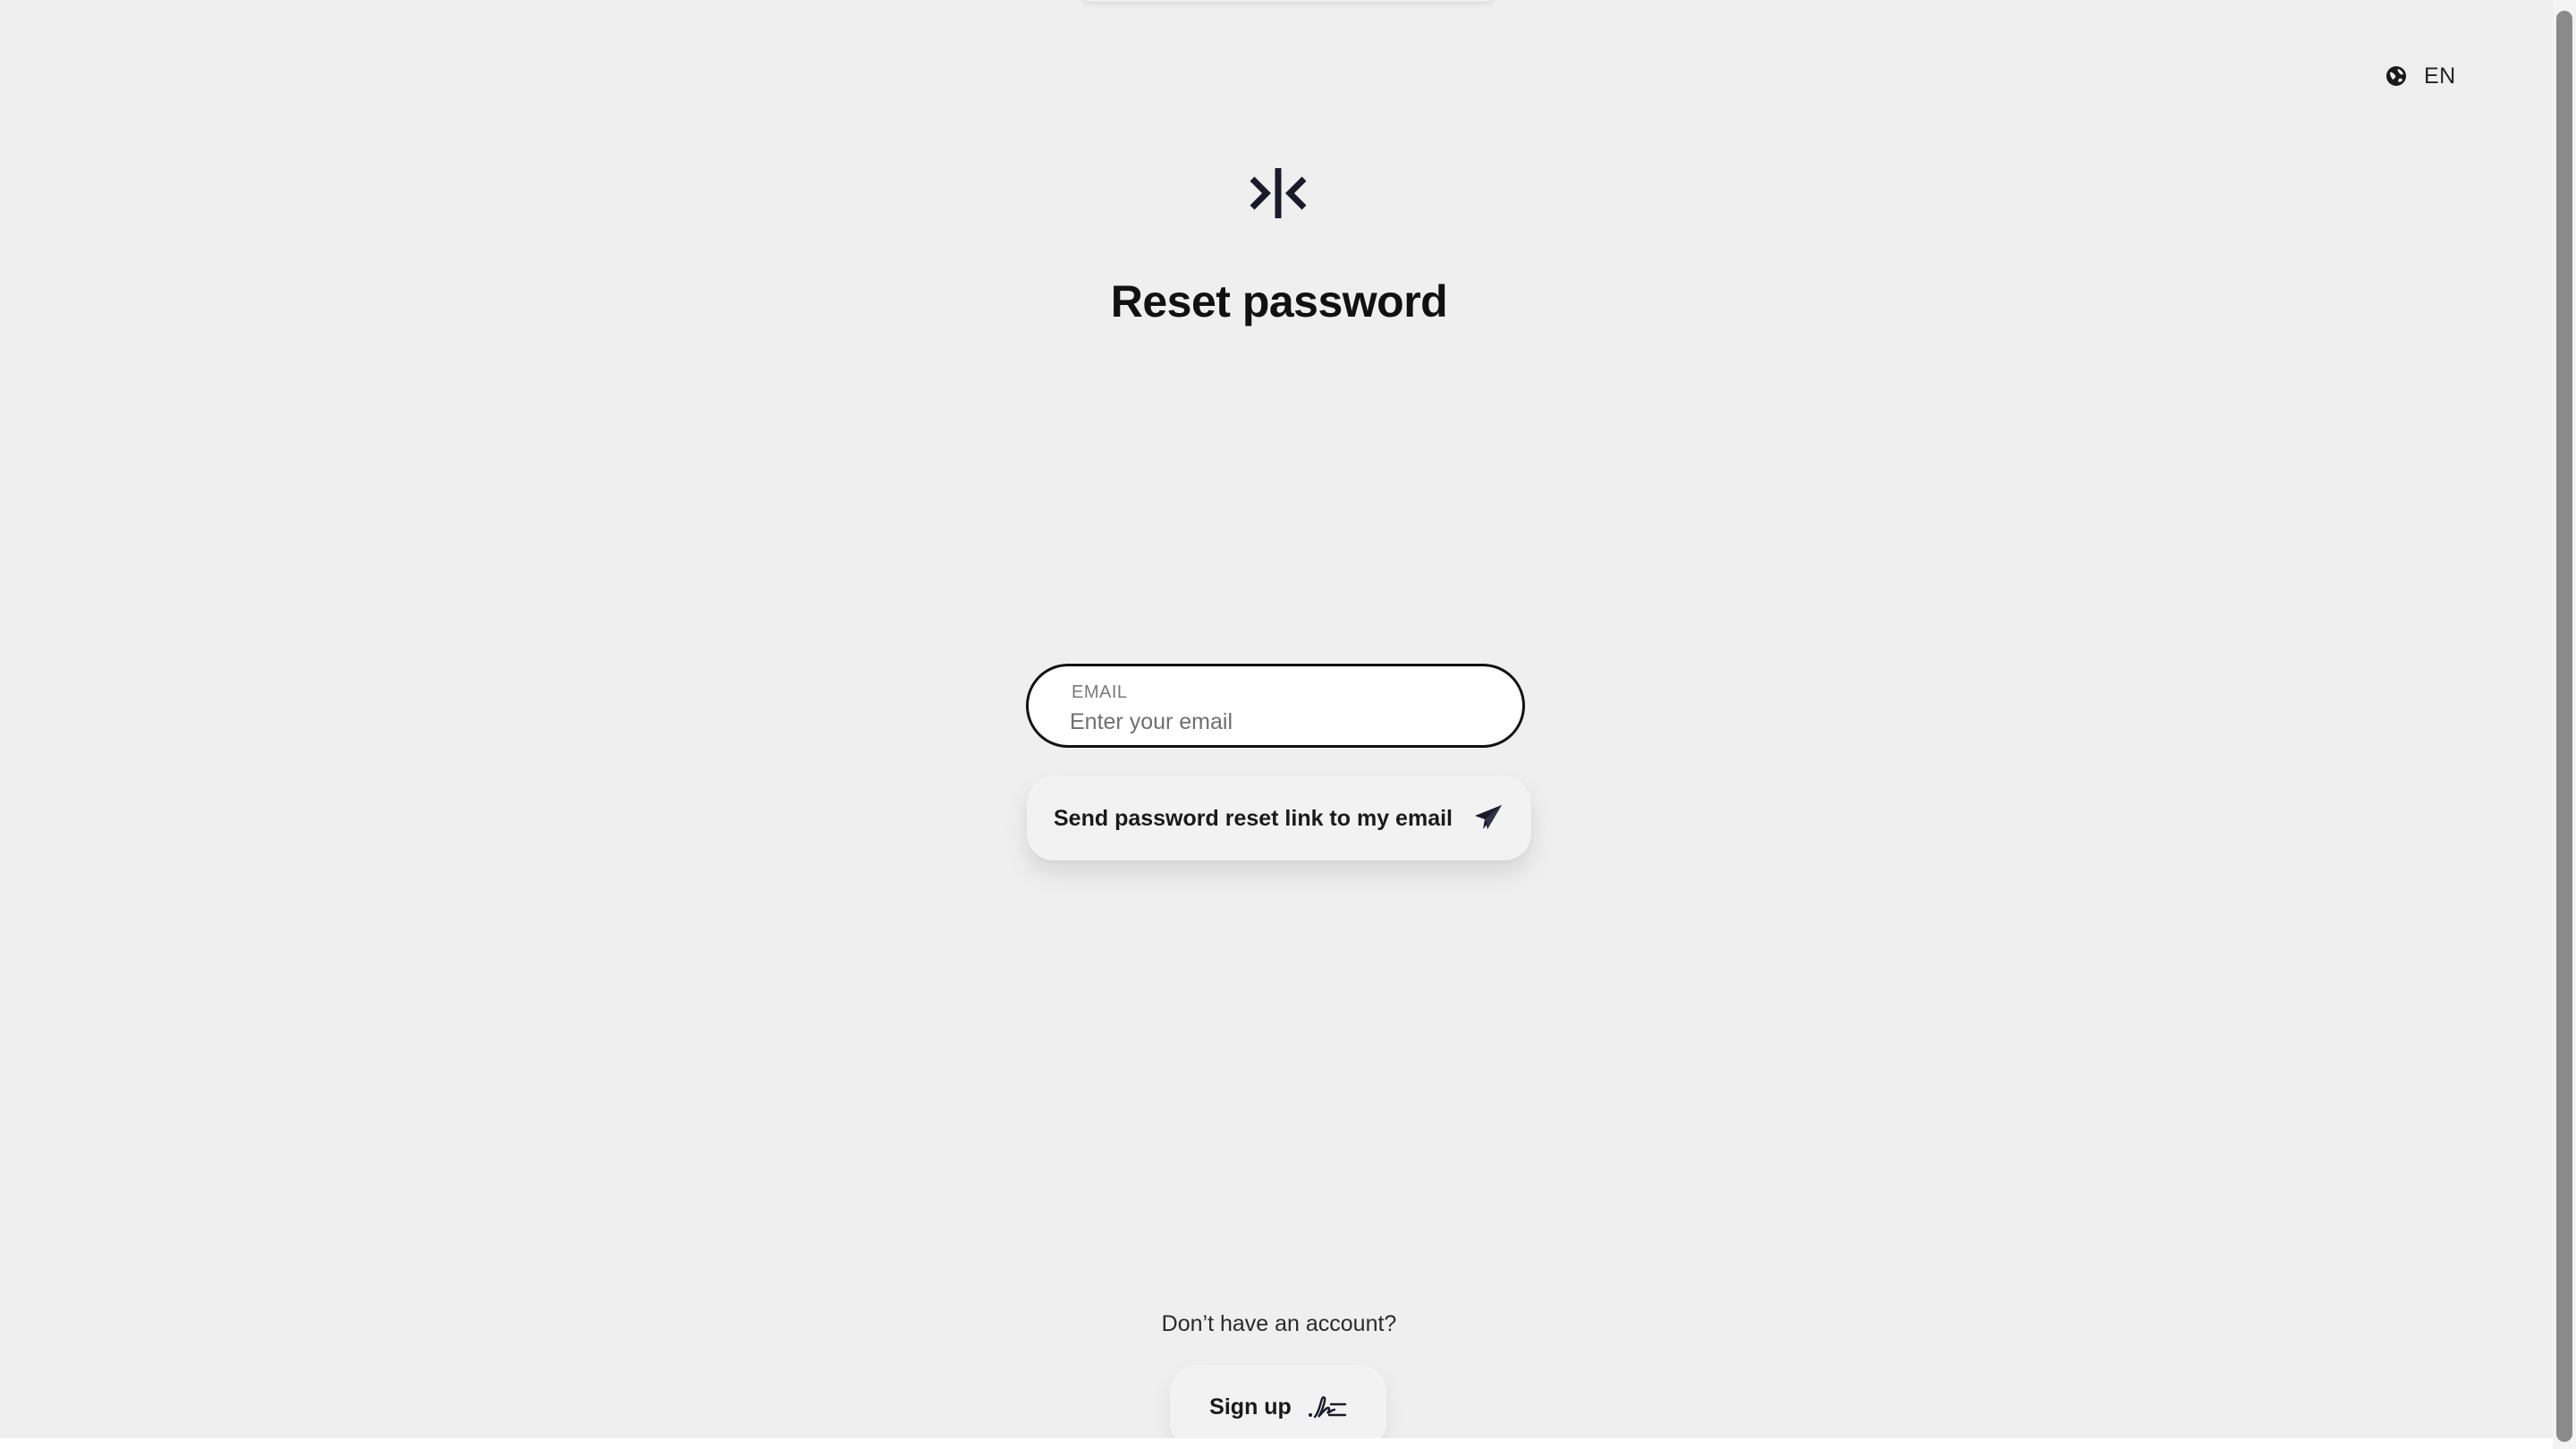 This screenshot has width=2576, height=1449. I want to click on send-reset-link-button: Send password reset link to my email, so click(1279, 818).